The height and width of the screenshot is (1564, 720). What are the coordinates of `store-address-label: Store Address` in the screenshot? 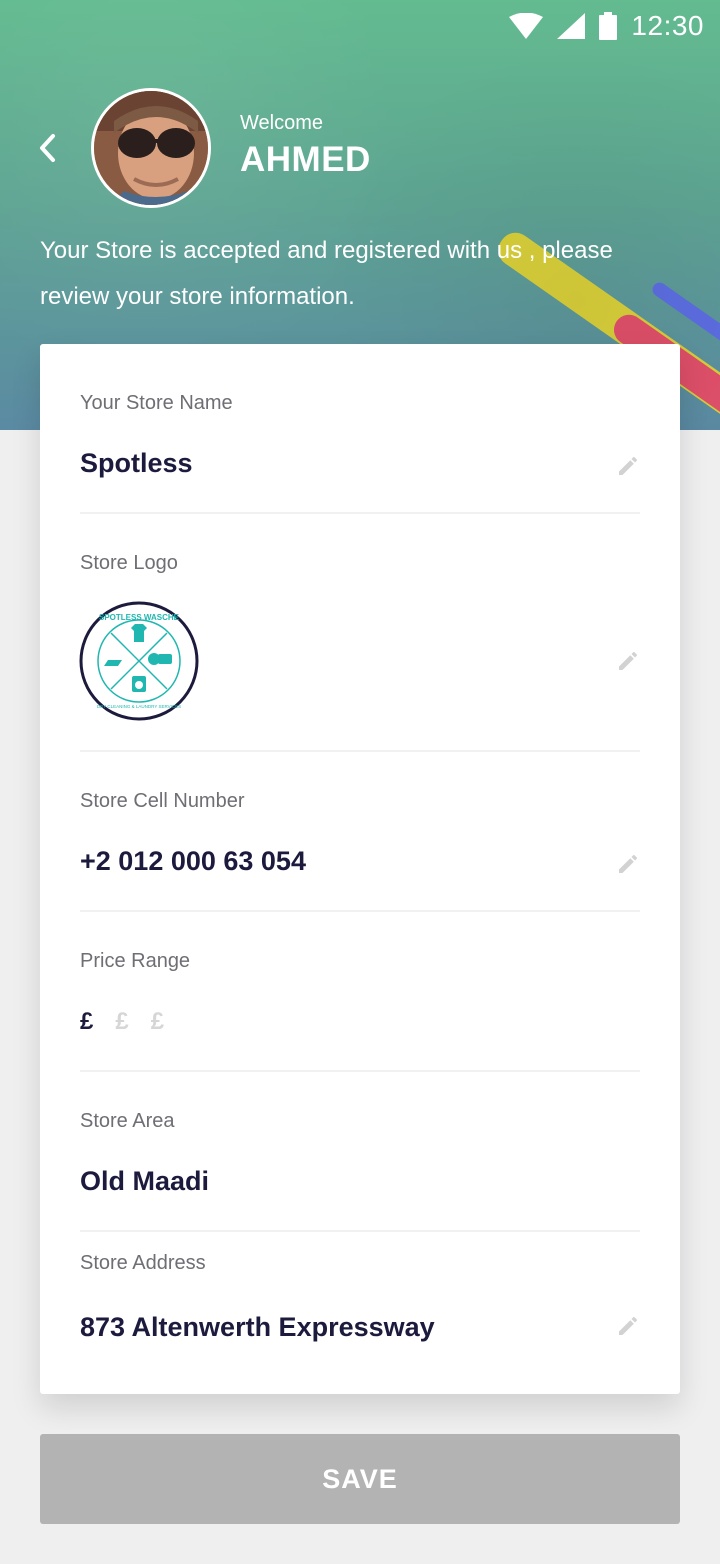 It's located at (143, 1263).